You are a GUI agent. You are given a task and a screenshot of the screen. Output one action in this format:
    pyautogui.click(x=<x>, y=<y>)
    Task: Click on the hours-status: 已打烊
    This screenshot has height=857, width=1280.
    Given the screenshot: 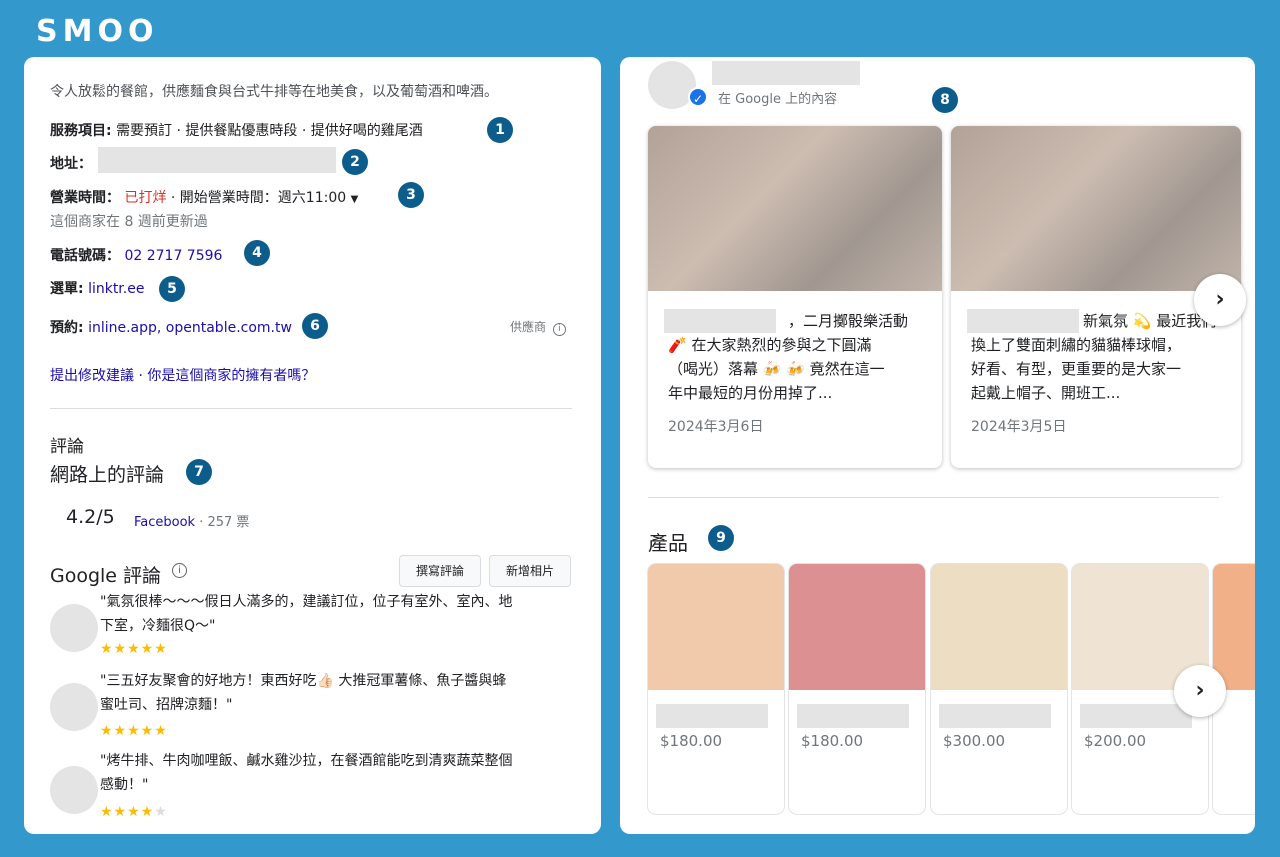 What is the action you would take?
    pyautogui.click(x=145, y=198)
    